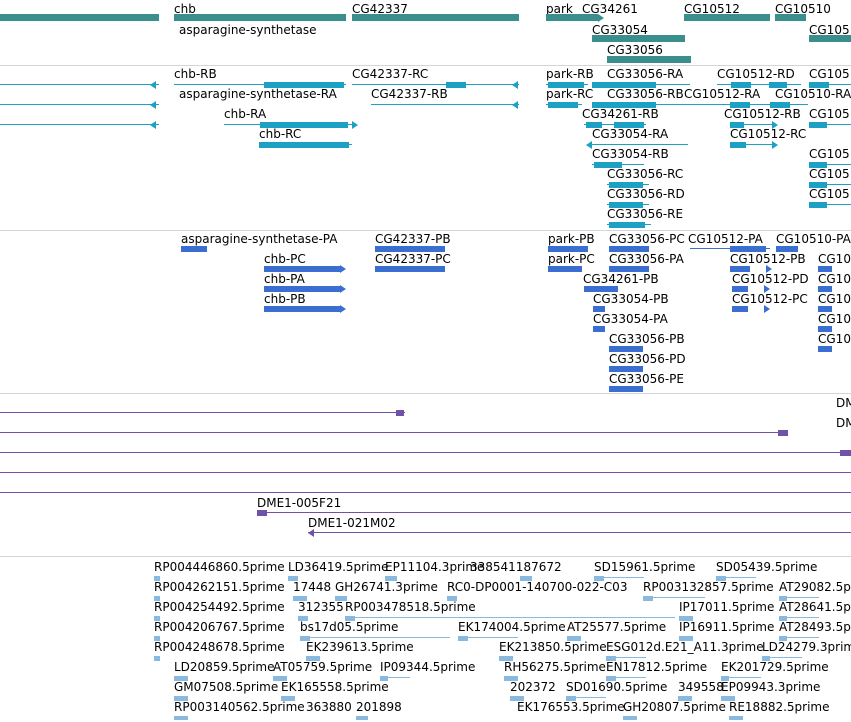 The height and width of the screenshot is (722, 851). I want to click on est-label: GM07508.5prime, so click(226, 687).